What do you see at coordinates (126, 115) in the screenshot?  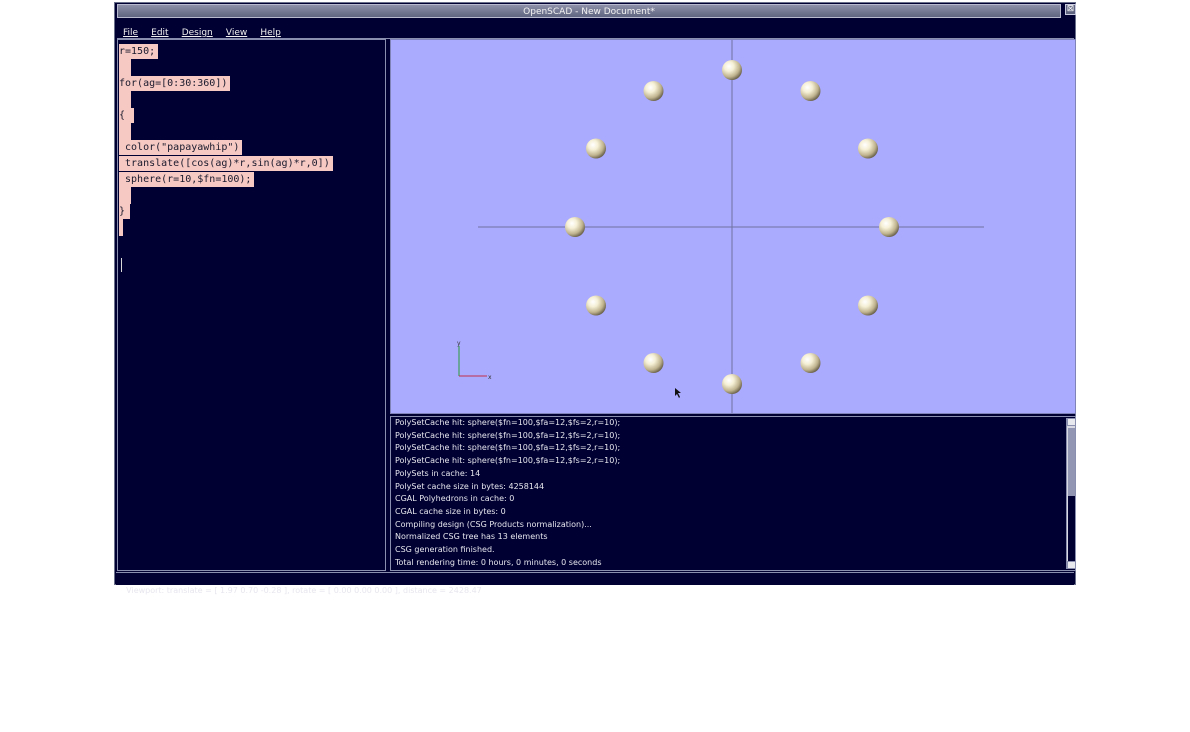 I see `code-line: {` at bounding box center [126, 115].